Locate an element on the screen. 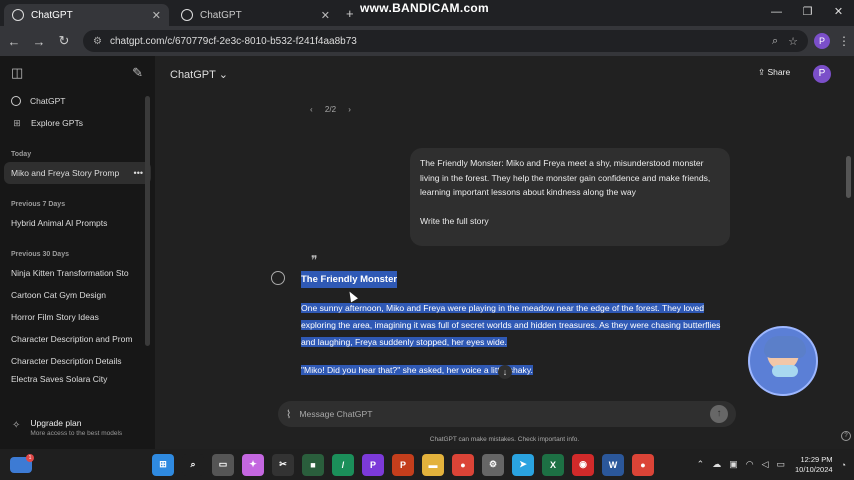 The image size is (854, 480). excel-icon: X is located at coordinates (553, 464).